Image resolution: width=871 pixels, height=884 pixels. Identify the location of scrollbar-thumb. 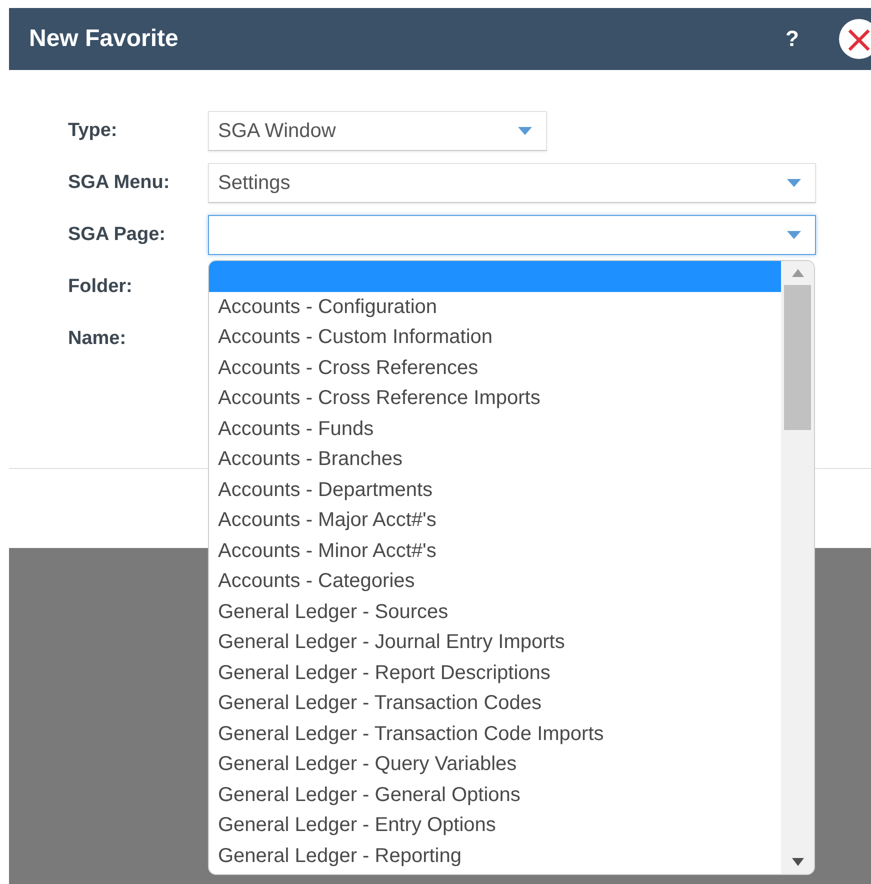
(797, 357).